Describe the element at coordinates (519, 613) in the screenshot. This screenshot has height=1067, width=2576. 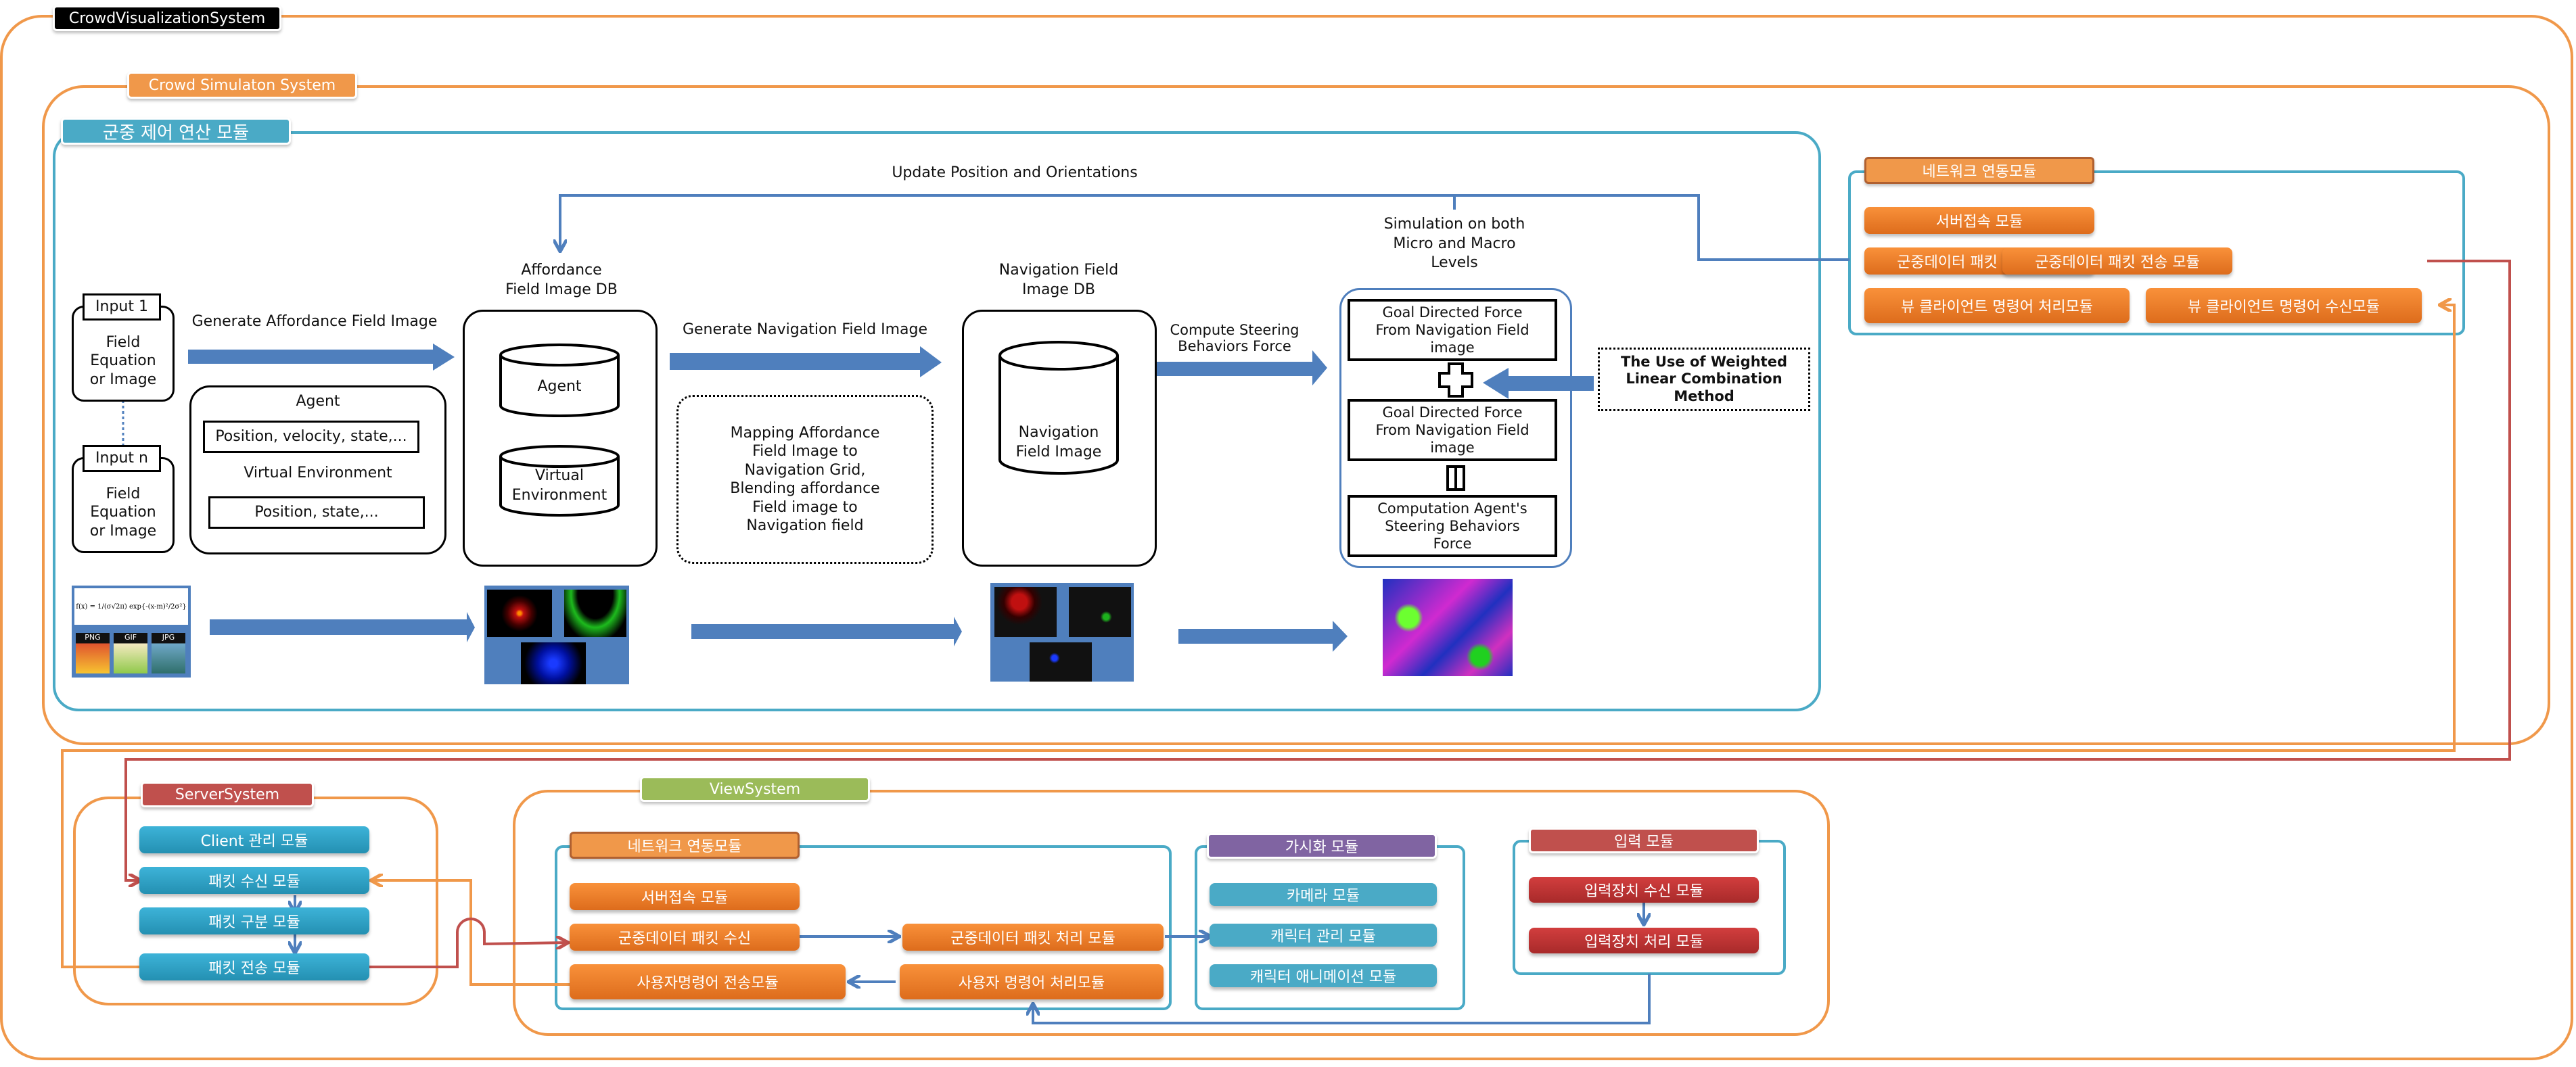
I see `red-field-image` at that location.